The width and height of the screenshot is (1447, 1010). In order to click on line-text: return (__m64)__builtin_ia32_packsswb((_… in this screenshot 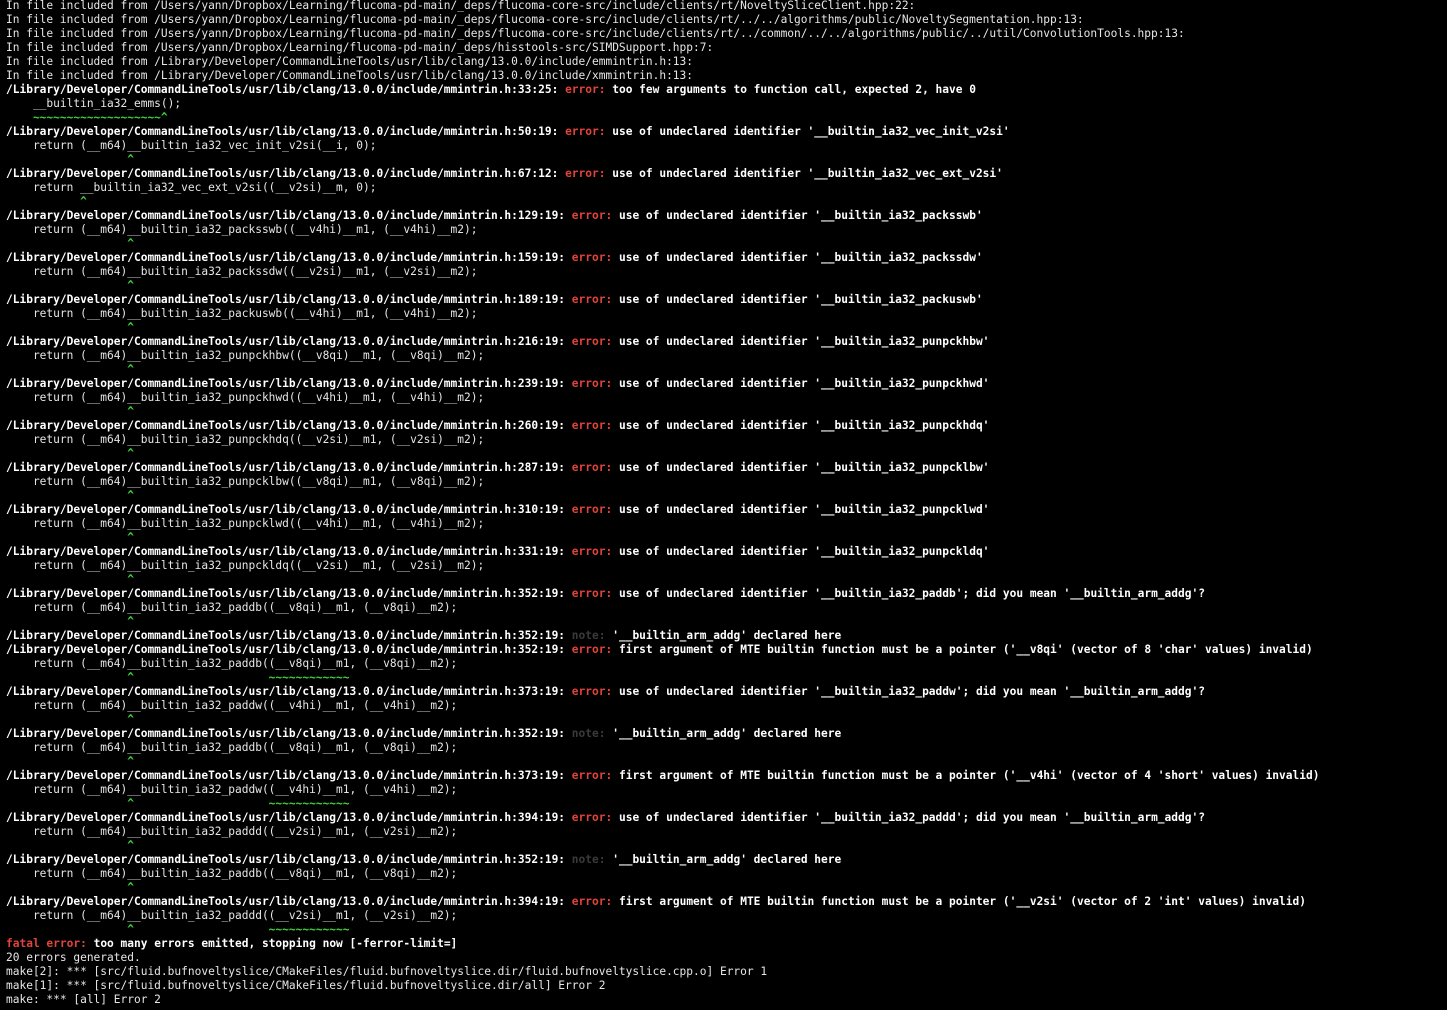, I will do `click(242, 229)`.